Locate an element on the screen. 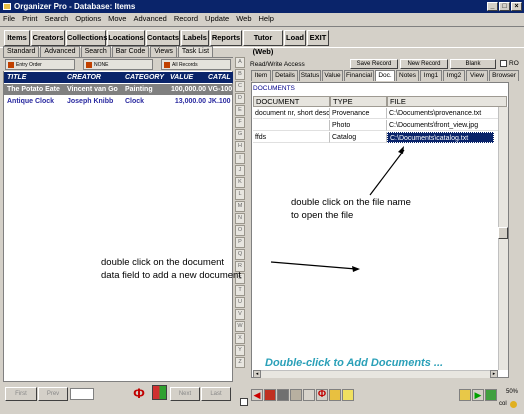  prev-label: Prev is located at coordinates (53, 394).